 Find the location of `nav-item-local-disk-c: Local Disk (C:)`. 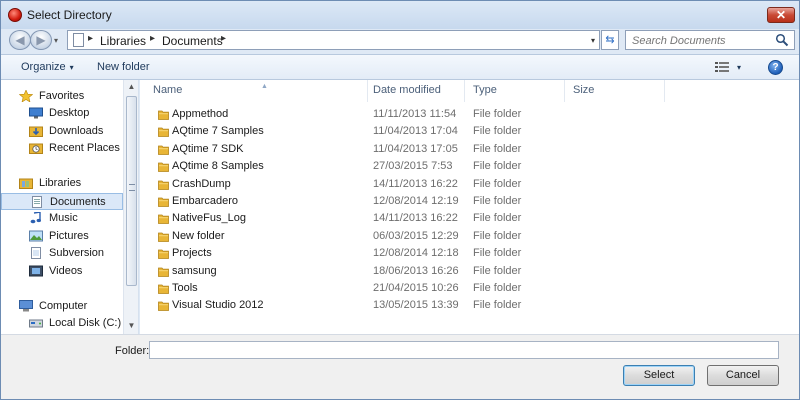

nav-item-local-disk-c: Local Disk (C:) is located at coordinates (62, 323).